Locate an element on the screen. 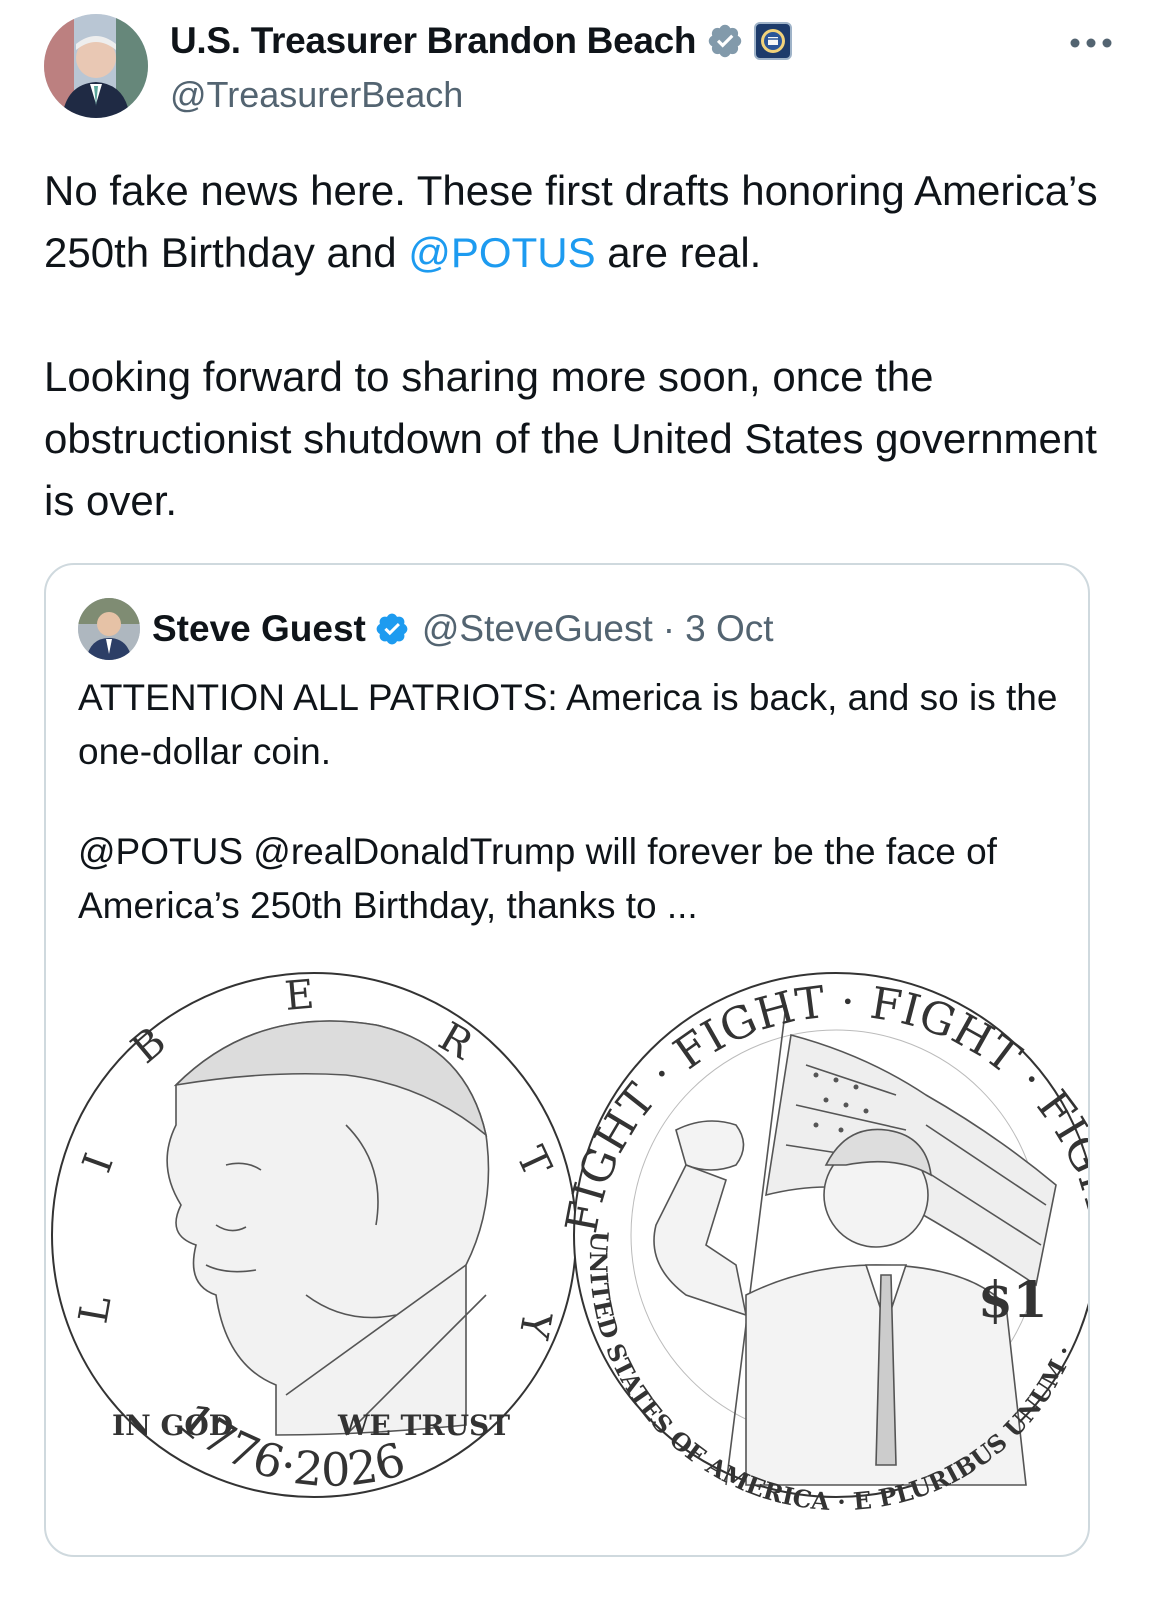 This screenshot has width=1159, height=1600. more-horizontal-icon is located at coordinates (1091, 43).